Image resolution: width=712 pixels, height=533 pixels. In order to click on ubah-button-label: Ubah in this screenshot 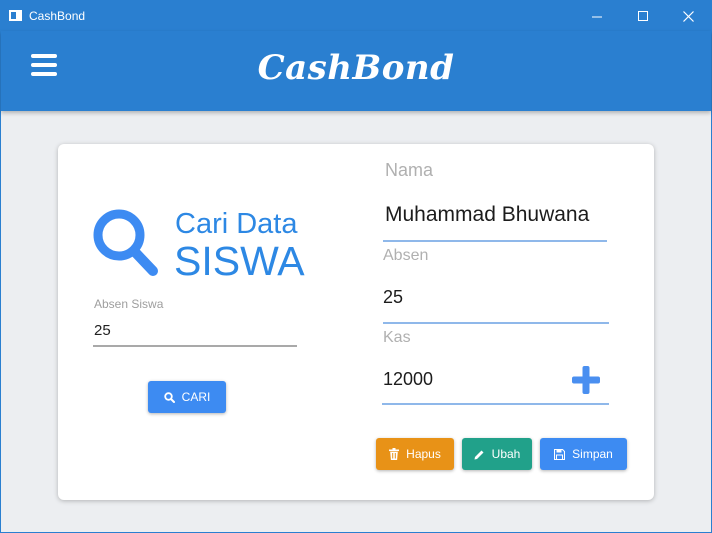, I will do `click(506, 454)`.